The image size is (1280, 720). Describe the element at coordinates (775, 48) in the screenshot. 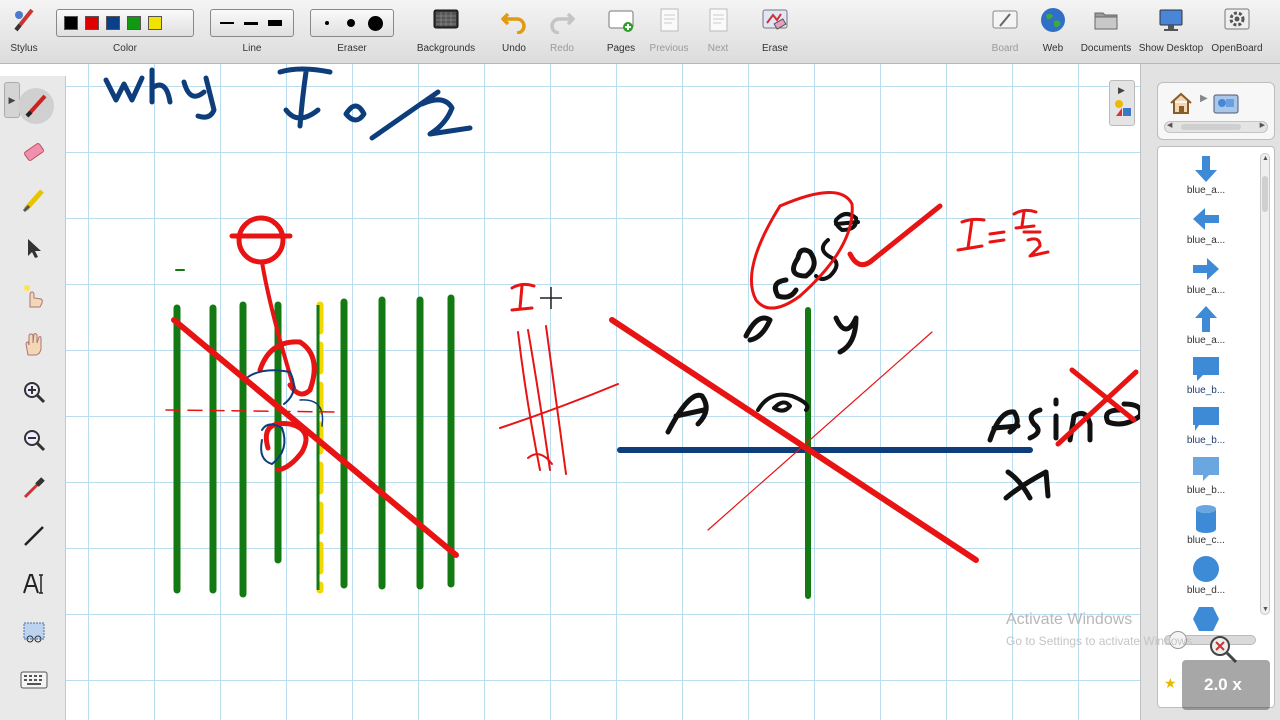

I see `erase-label: Erase` at that location.